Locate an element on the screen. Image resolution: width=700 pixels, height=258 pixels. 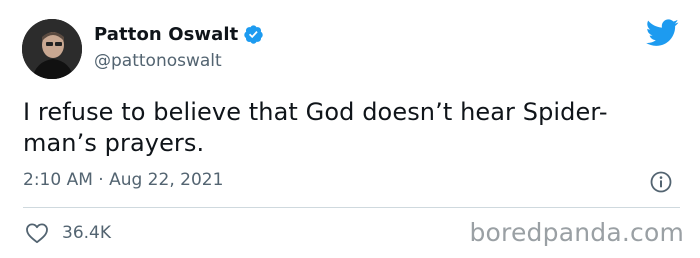
tweet-text-line: man’s prayers. is located at coordinates (114, 143).